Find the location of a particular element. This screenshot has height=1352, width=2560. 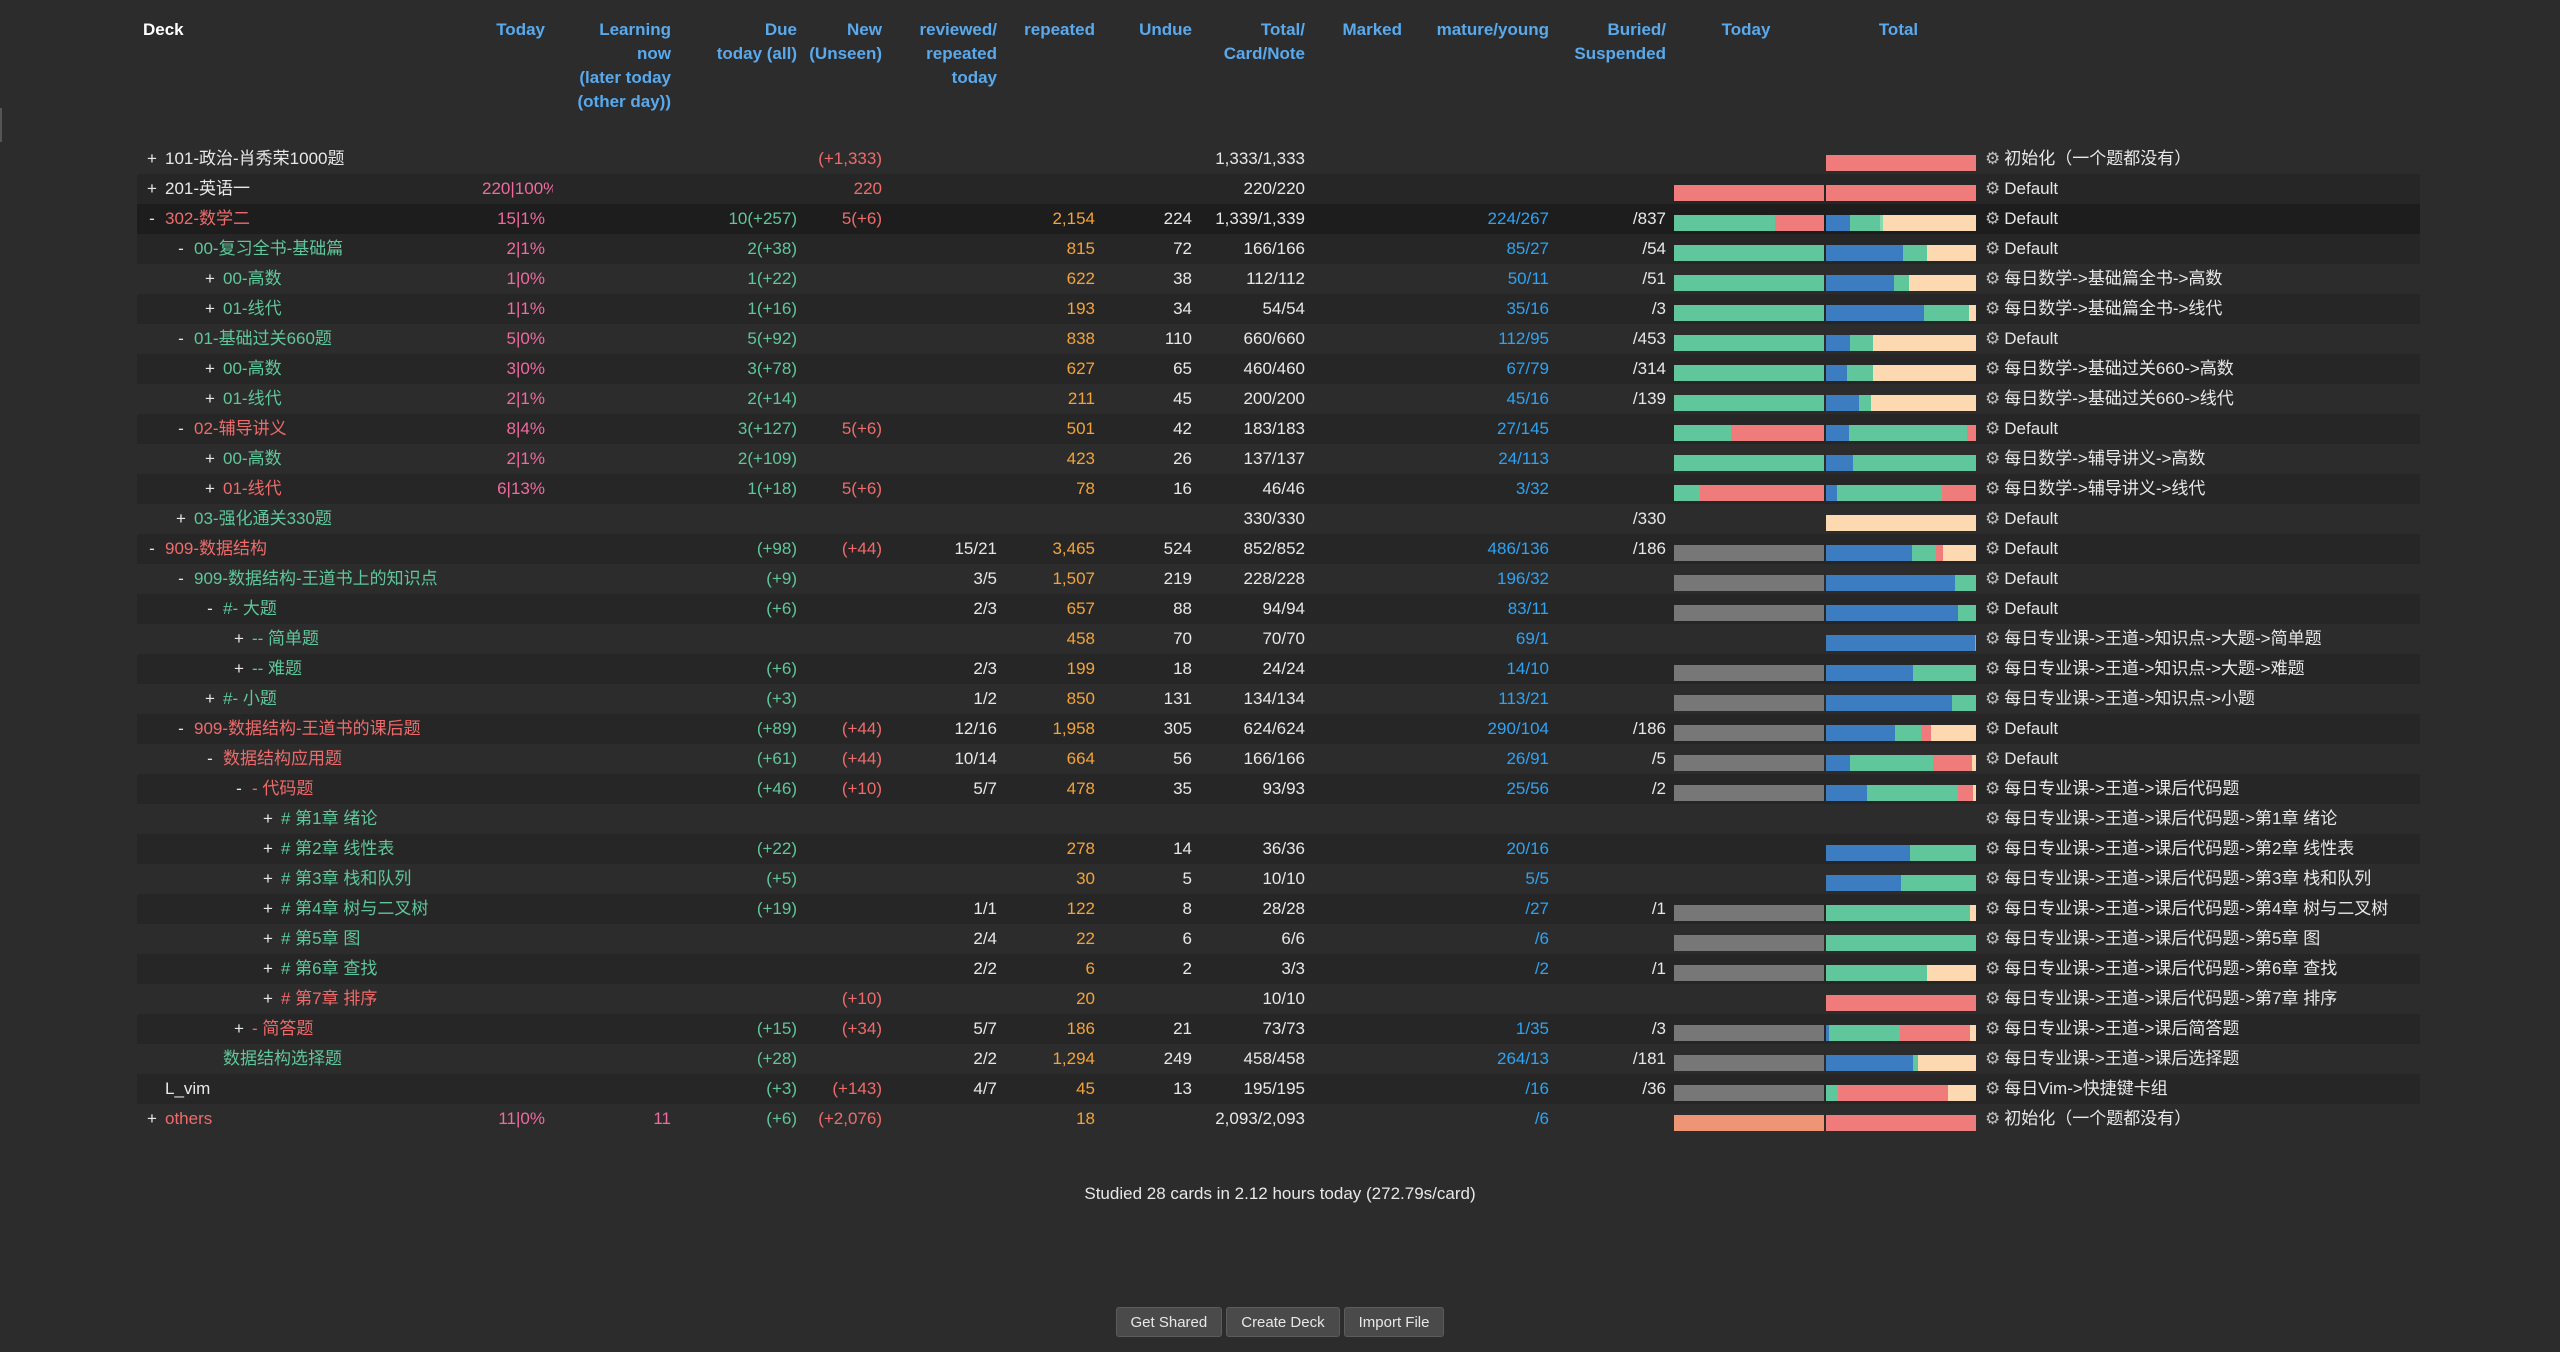

deck-name-link: 03-强化通关330题 is located at coordinates (263, 518).